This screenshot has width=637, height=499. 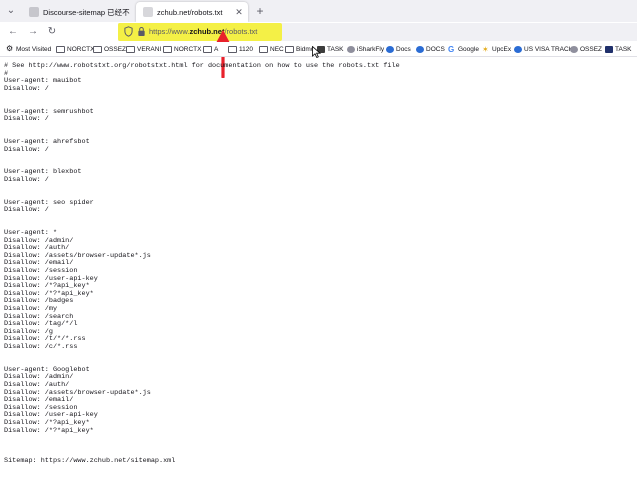 I want to click on bookmark-label: Docs, so click(x=403, y=49).